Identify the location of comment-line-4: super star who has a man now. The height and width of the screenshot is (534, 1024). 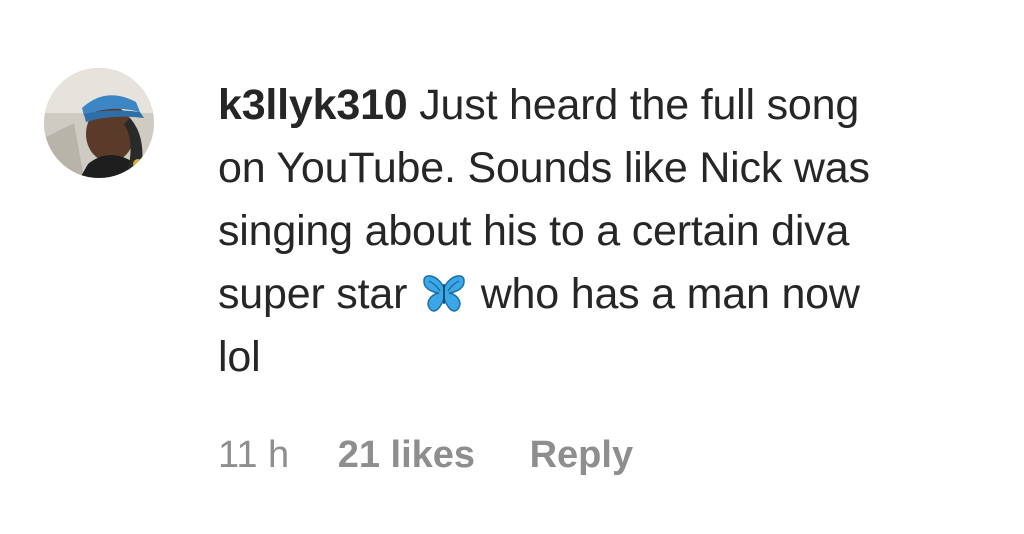
(608, 294).